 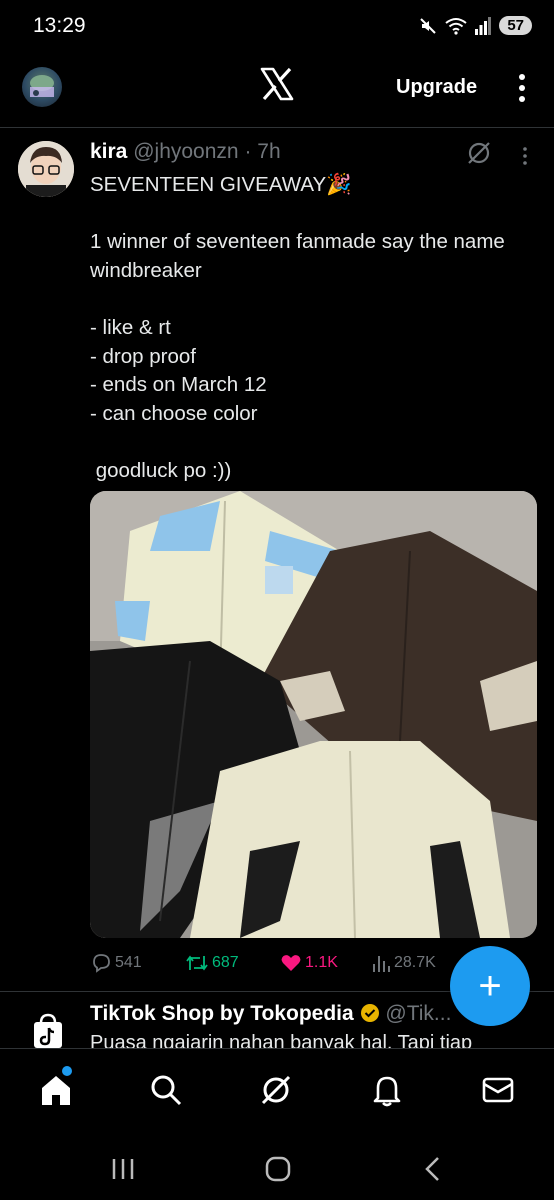 I want to click on tweet-line: - like & rt, so click(x=130, y=327).